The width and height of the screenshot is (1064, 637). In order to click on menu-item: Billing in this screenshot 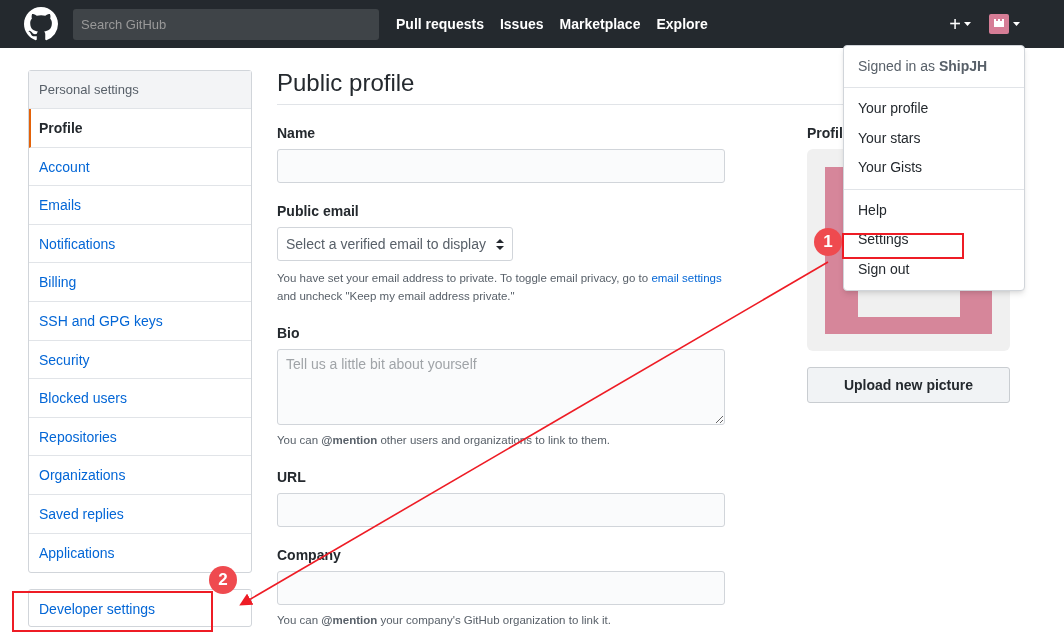, I will do `click(140, 282)`.